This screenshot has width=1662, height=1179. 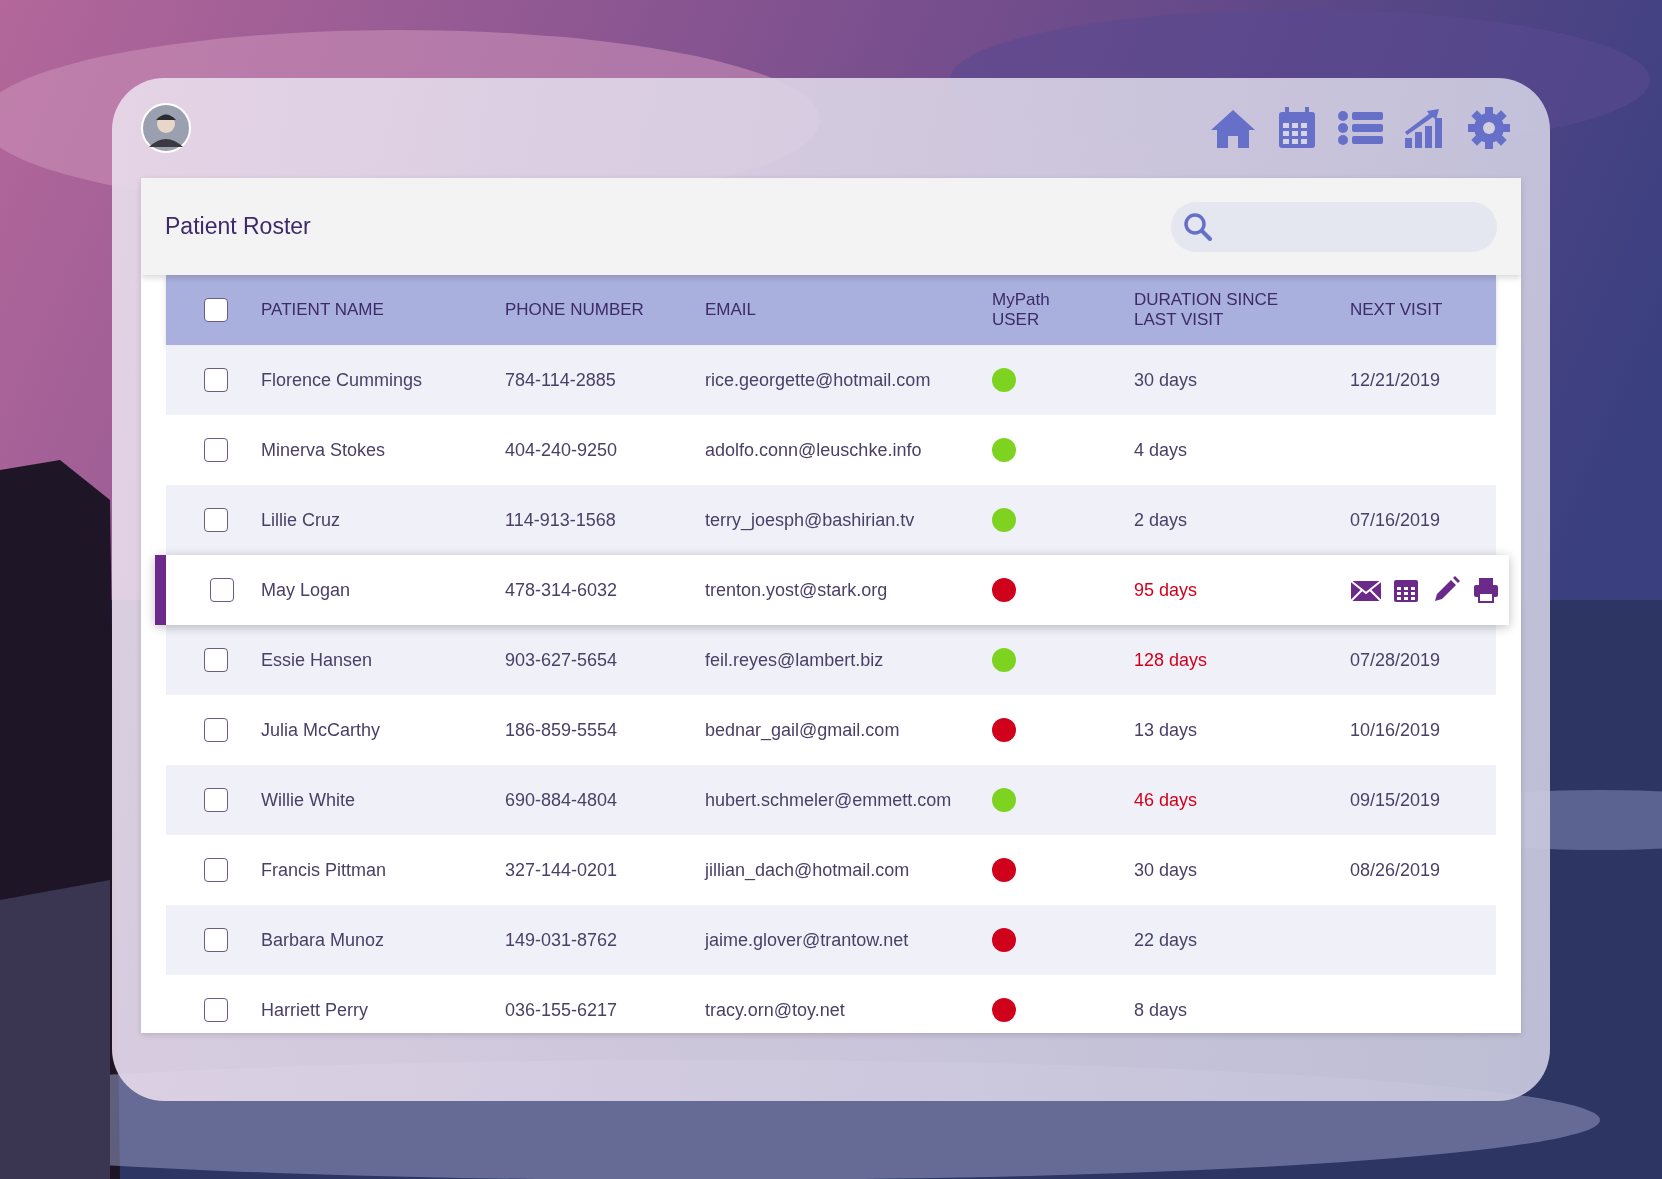 What do you see at coordinates (1395, 799) in the screenshot?
I see `next-visit-date: 09/15/2019` at bounding box center [1395, 799].